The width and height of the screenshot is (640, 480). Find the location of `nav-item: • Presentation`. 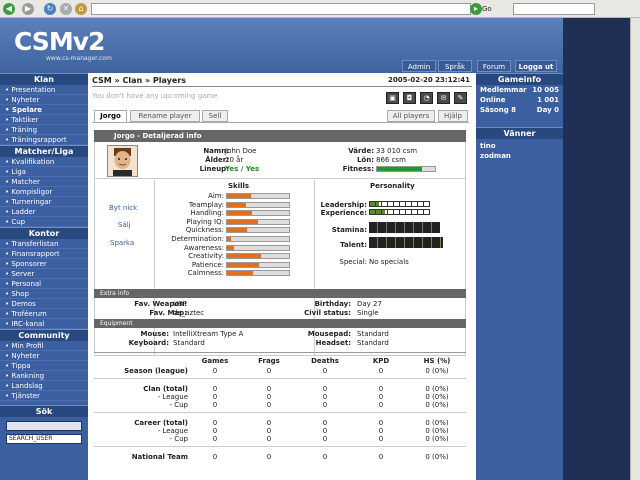

nav-item: • Presentation is located at coordinates (44, 90).